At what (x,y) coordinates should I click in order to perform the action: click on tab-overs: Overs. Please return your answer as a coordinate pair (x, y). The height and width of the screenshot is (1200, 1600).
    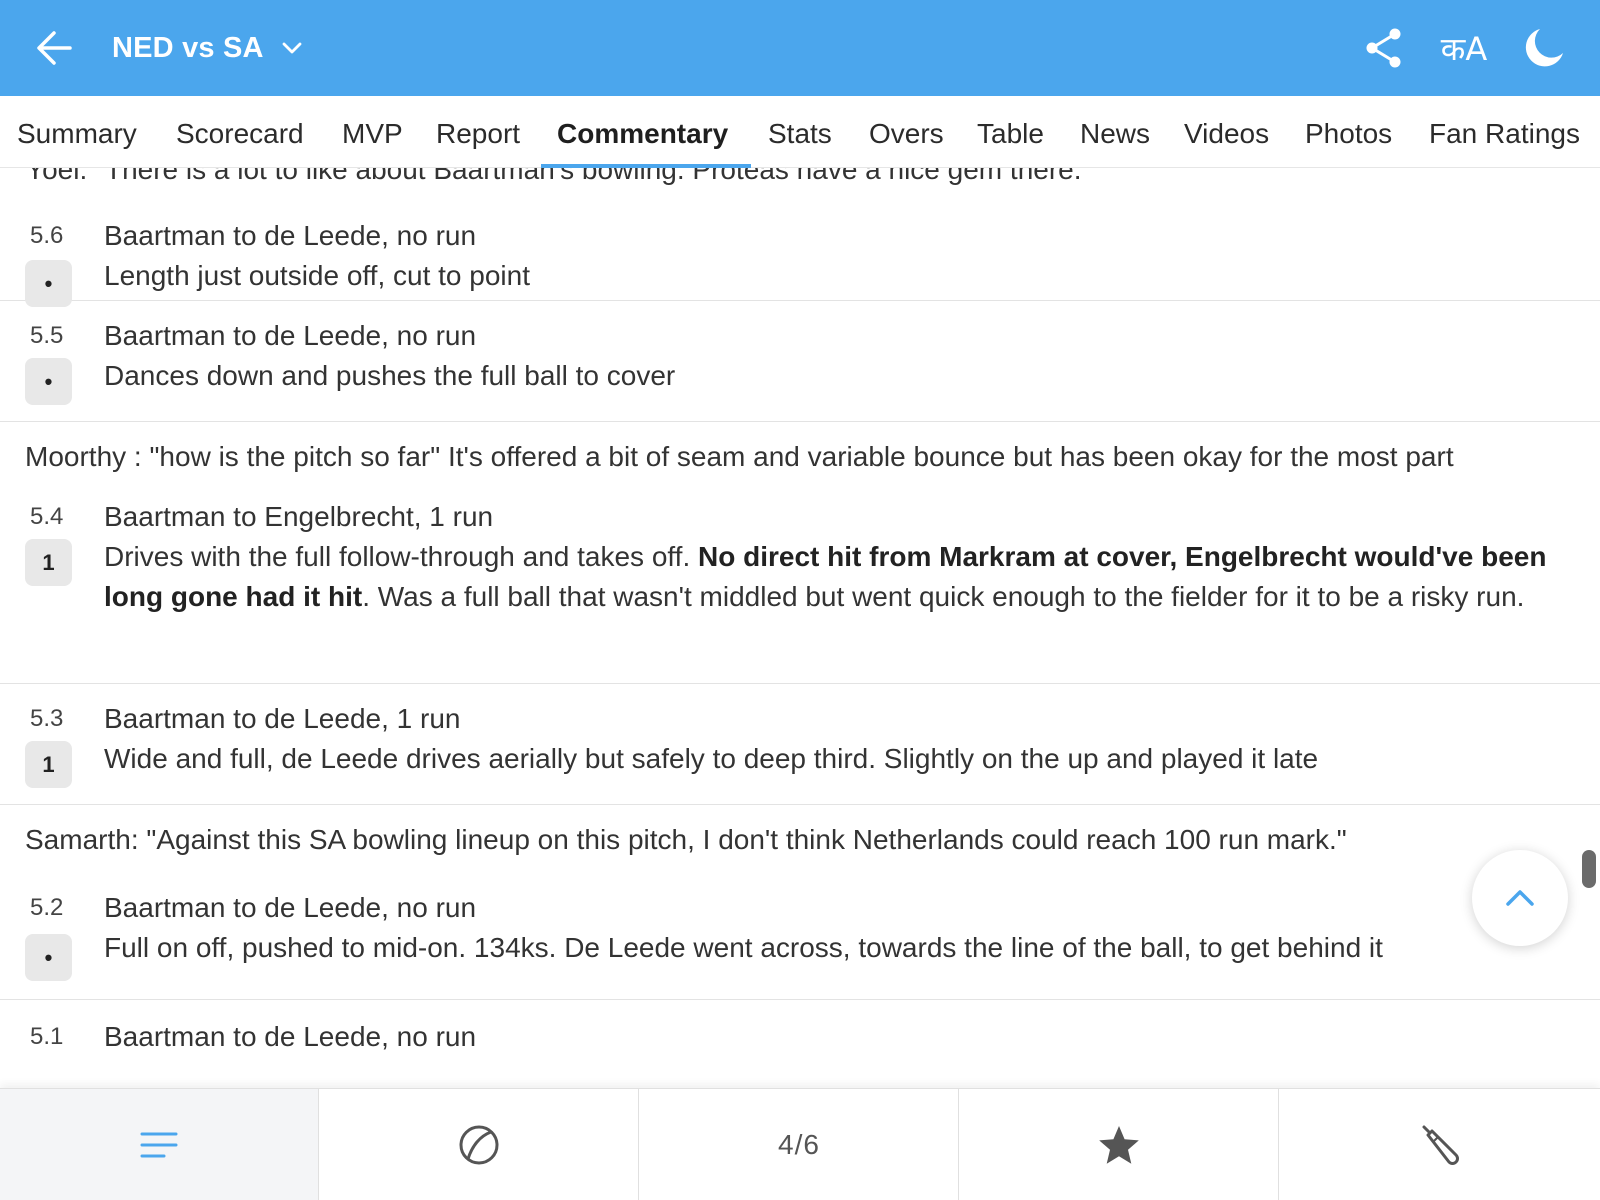
    Looking at the image, I should click on (906, 131).